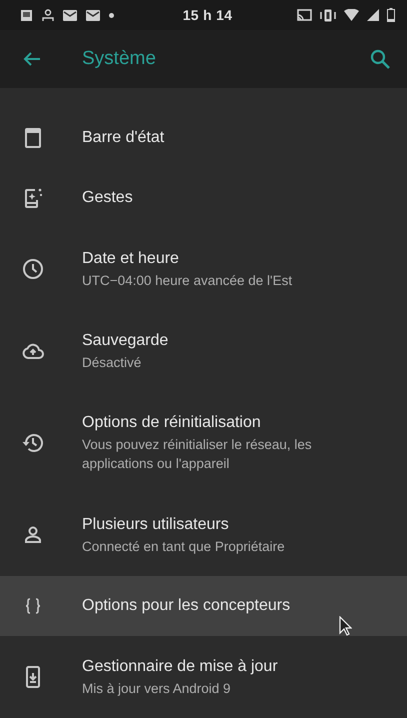 The image size is (407, 718). Describe the element at coordinates (203, 535) in the screenshot. I see `settings-item: Plusieurs utilisateurs Connecté en tant que Propriétaire` at that location.